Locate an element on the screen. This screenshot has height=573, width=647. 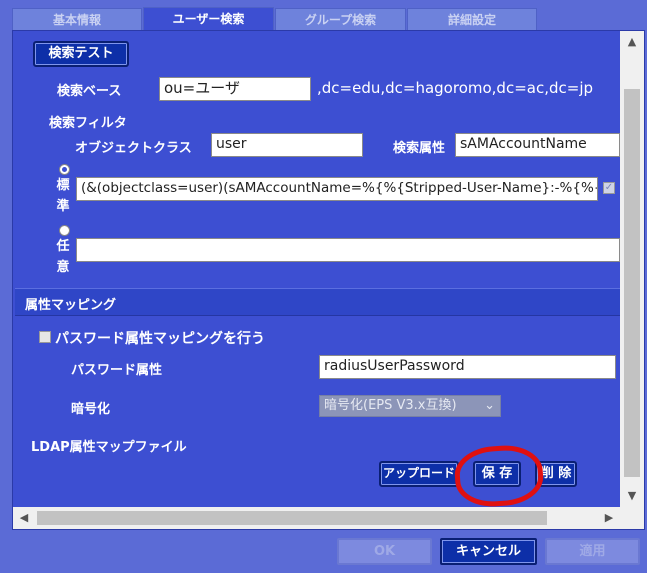
standard-label-1: 標 is located at coordinates (63, 185).